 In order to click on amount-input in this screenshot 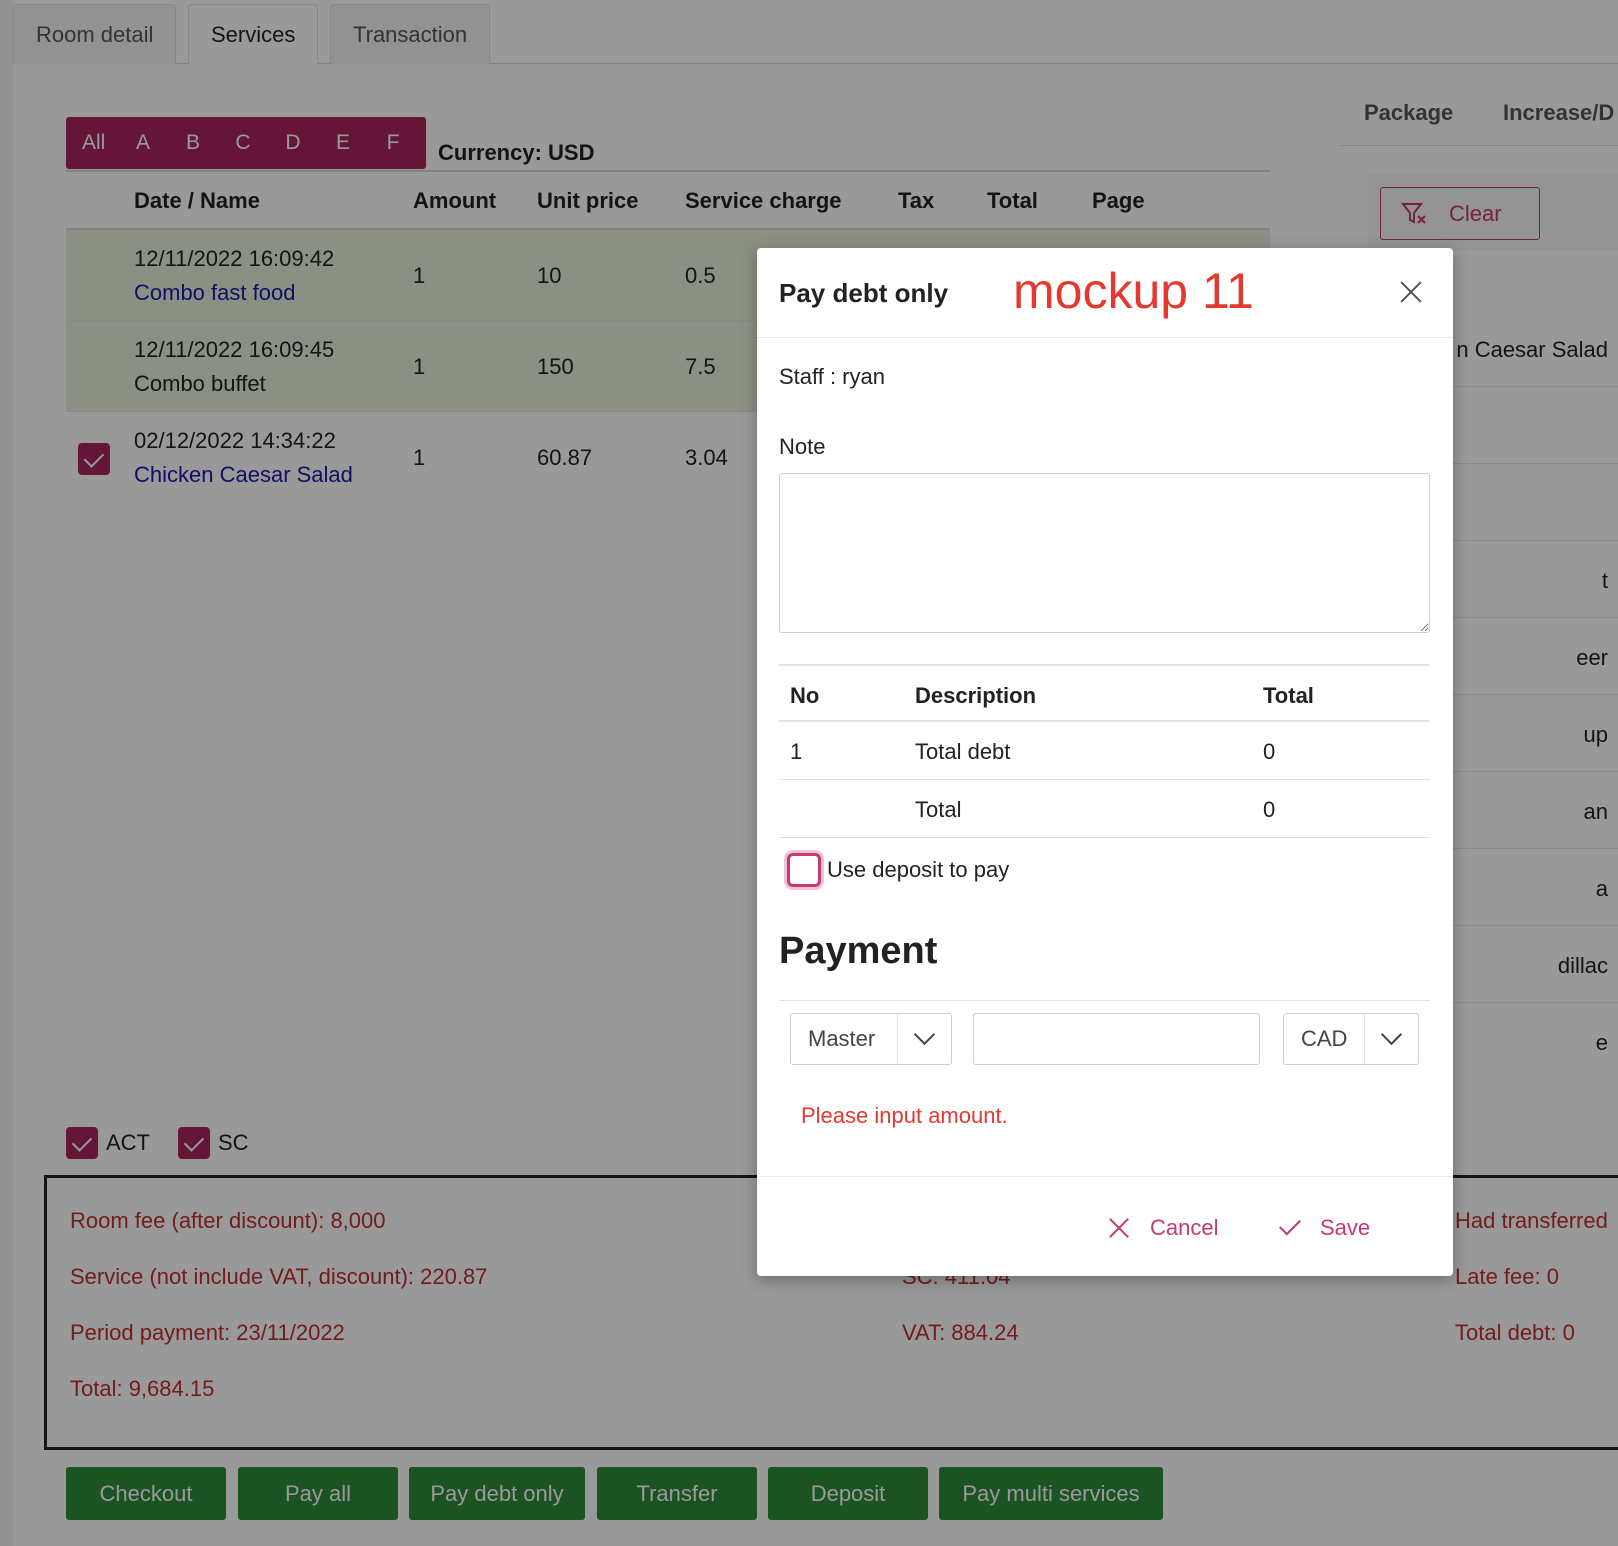, I will do `click(1116, 1039)`.